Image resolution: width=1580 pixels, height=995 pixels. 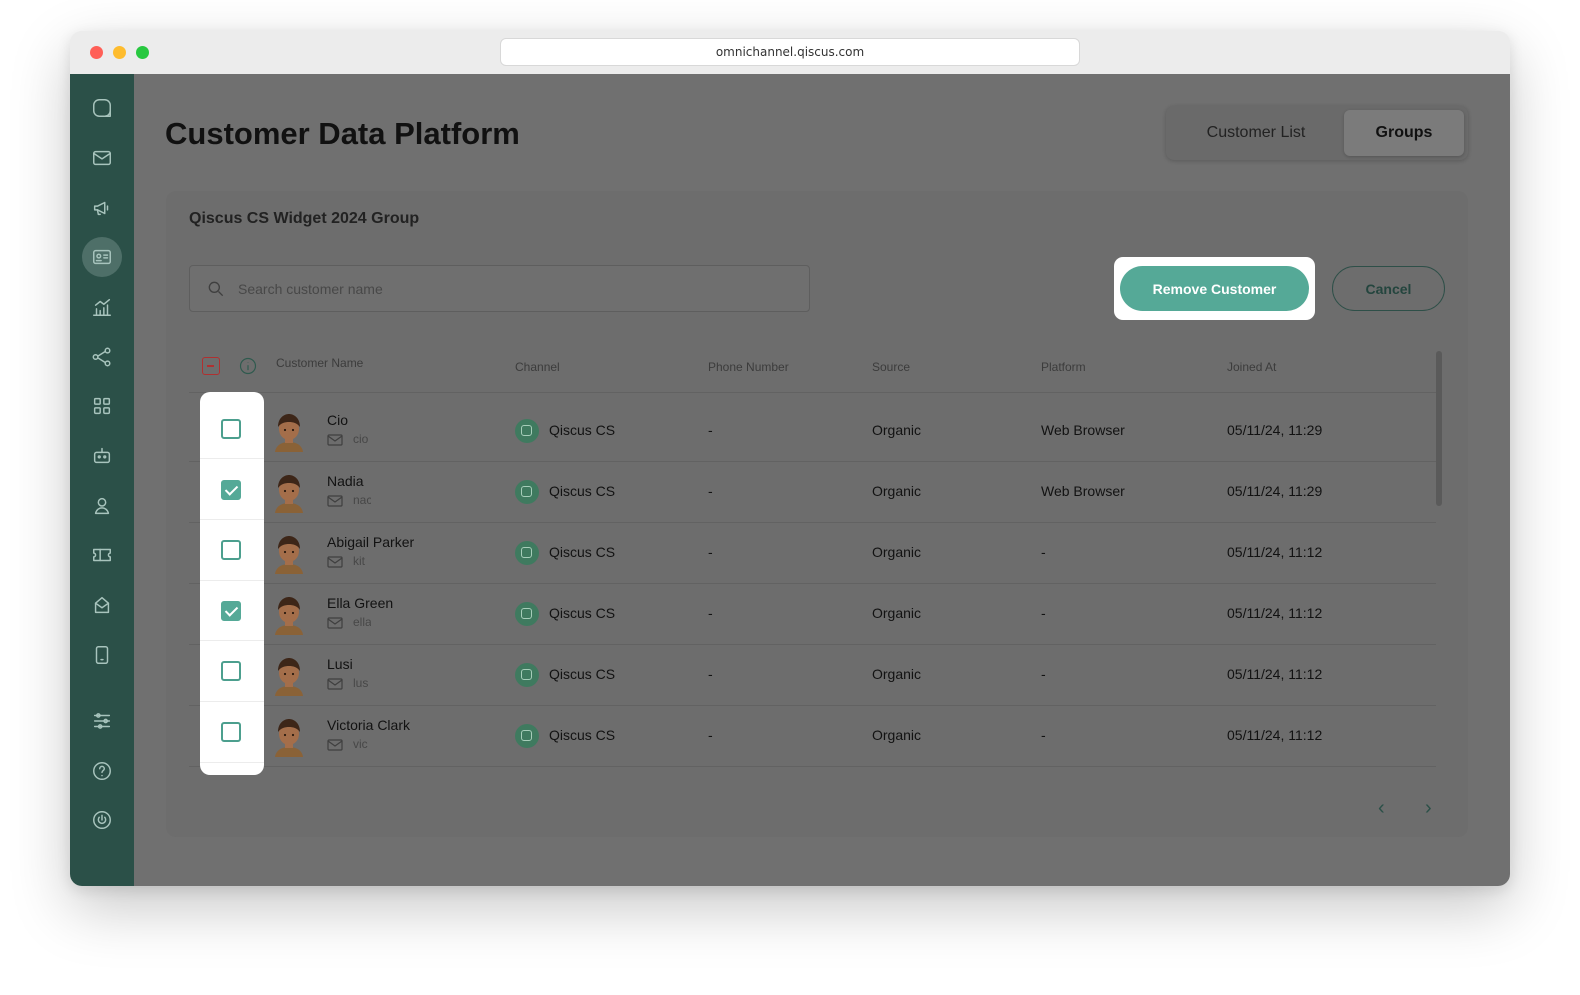 I want to click on page-title: Customer Data Platform, so click(x=342, y=133).